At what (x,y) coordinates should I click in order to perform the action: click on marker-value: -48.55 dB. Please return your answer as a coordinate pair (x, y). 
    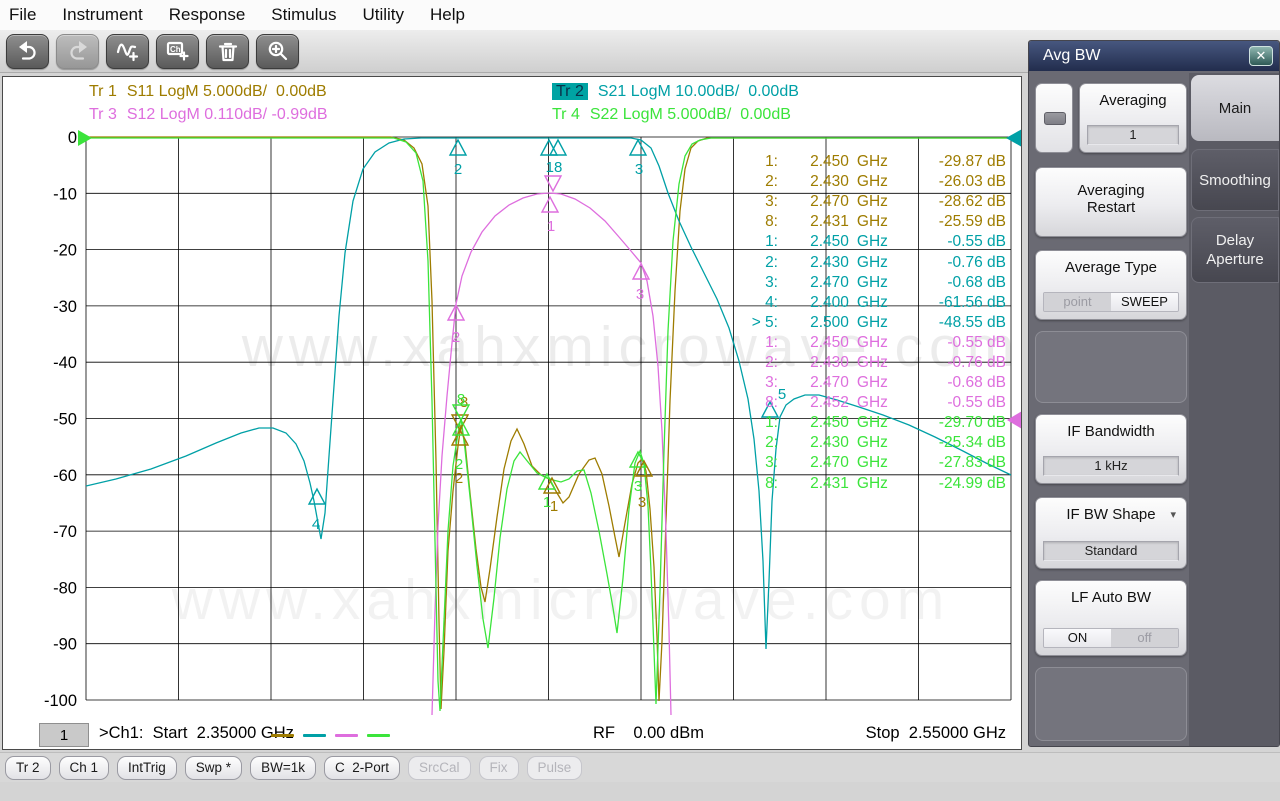
    Looking at the image, I should click on (972, 322).